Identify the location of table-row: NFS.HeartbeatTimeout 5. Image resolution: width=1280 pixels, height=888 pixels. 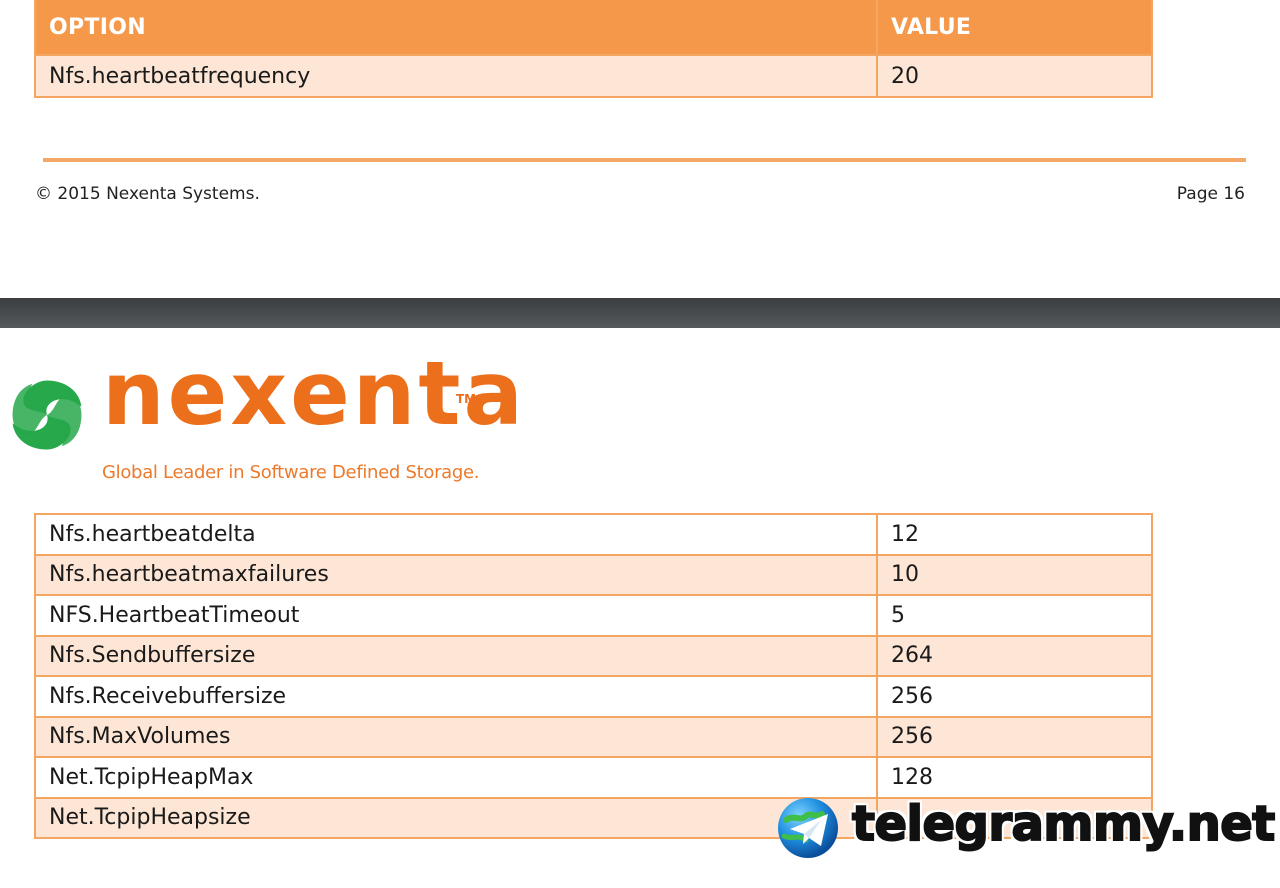
(593, 615).